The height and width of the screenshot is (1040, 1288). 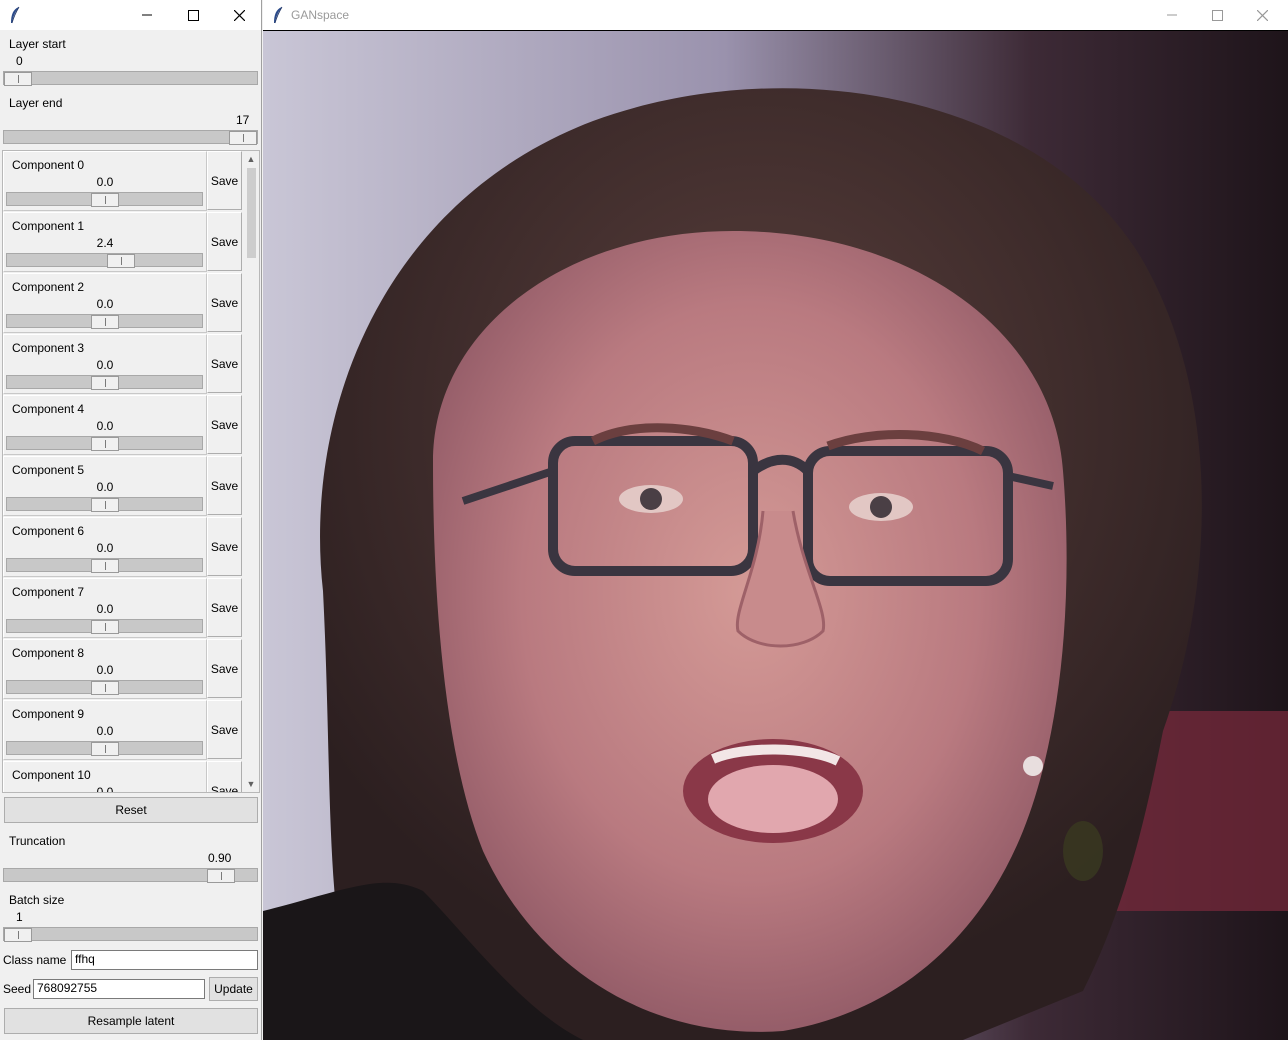 What do you see at coordinates (36, 103) in the screenshot?
I see `layer-end-label: Layer end` at bounding box center [36, 103].